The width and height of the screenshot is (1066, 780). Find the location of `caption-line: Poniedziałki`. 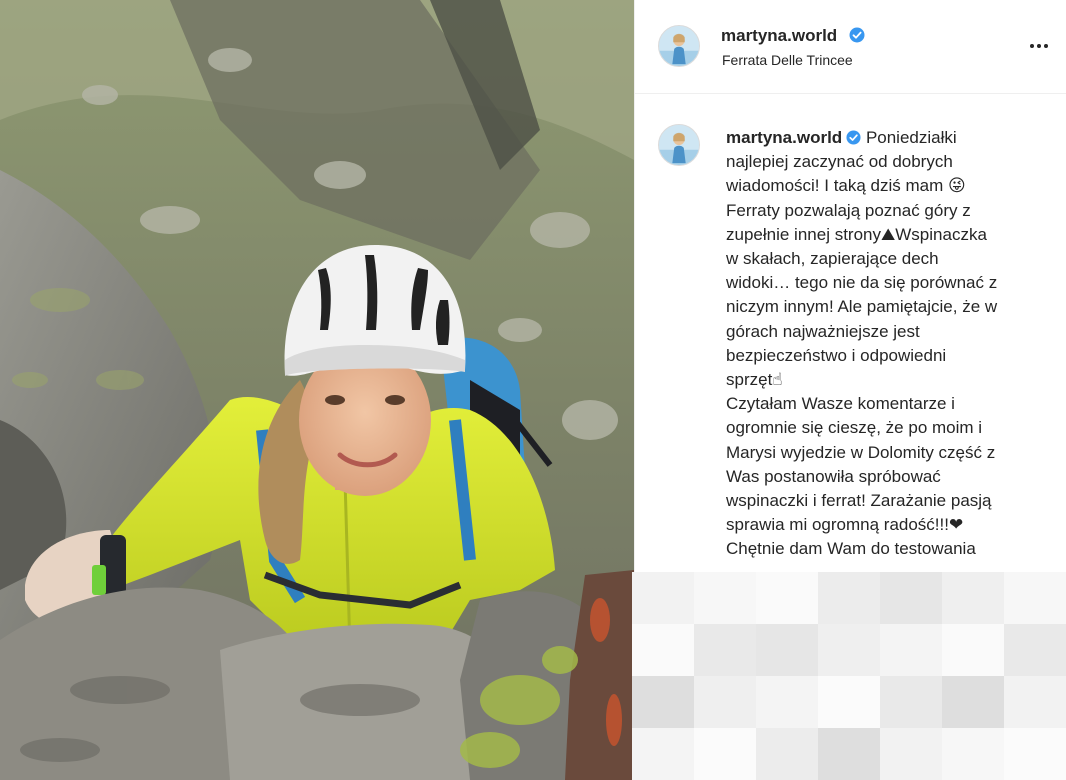

caption-line: Poniedziałki is located at coordinates (911, 137).